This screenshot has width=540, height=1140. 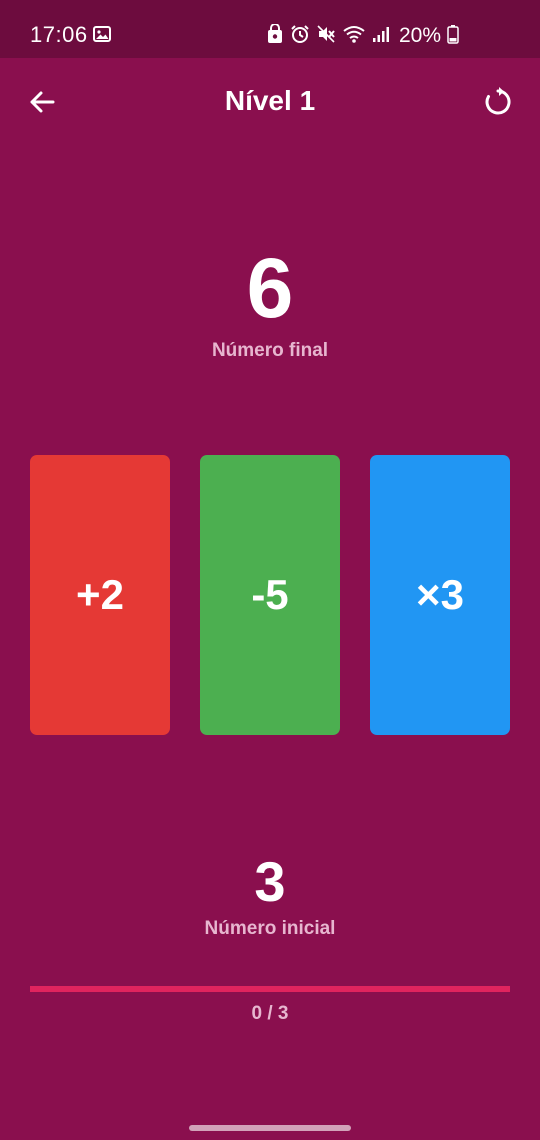 What do you see at coordinates (270, 350) in the screenshot?
I see `final-number-label: Número final` at bounding box center [270, 350].